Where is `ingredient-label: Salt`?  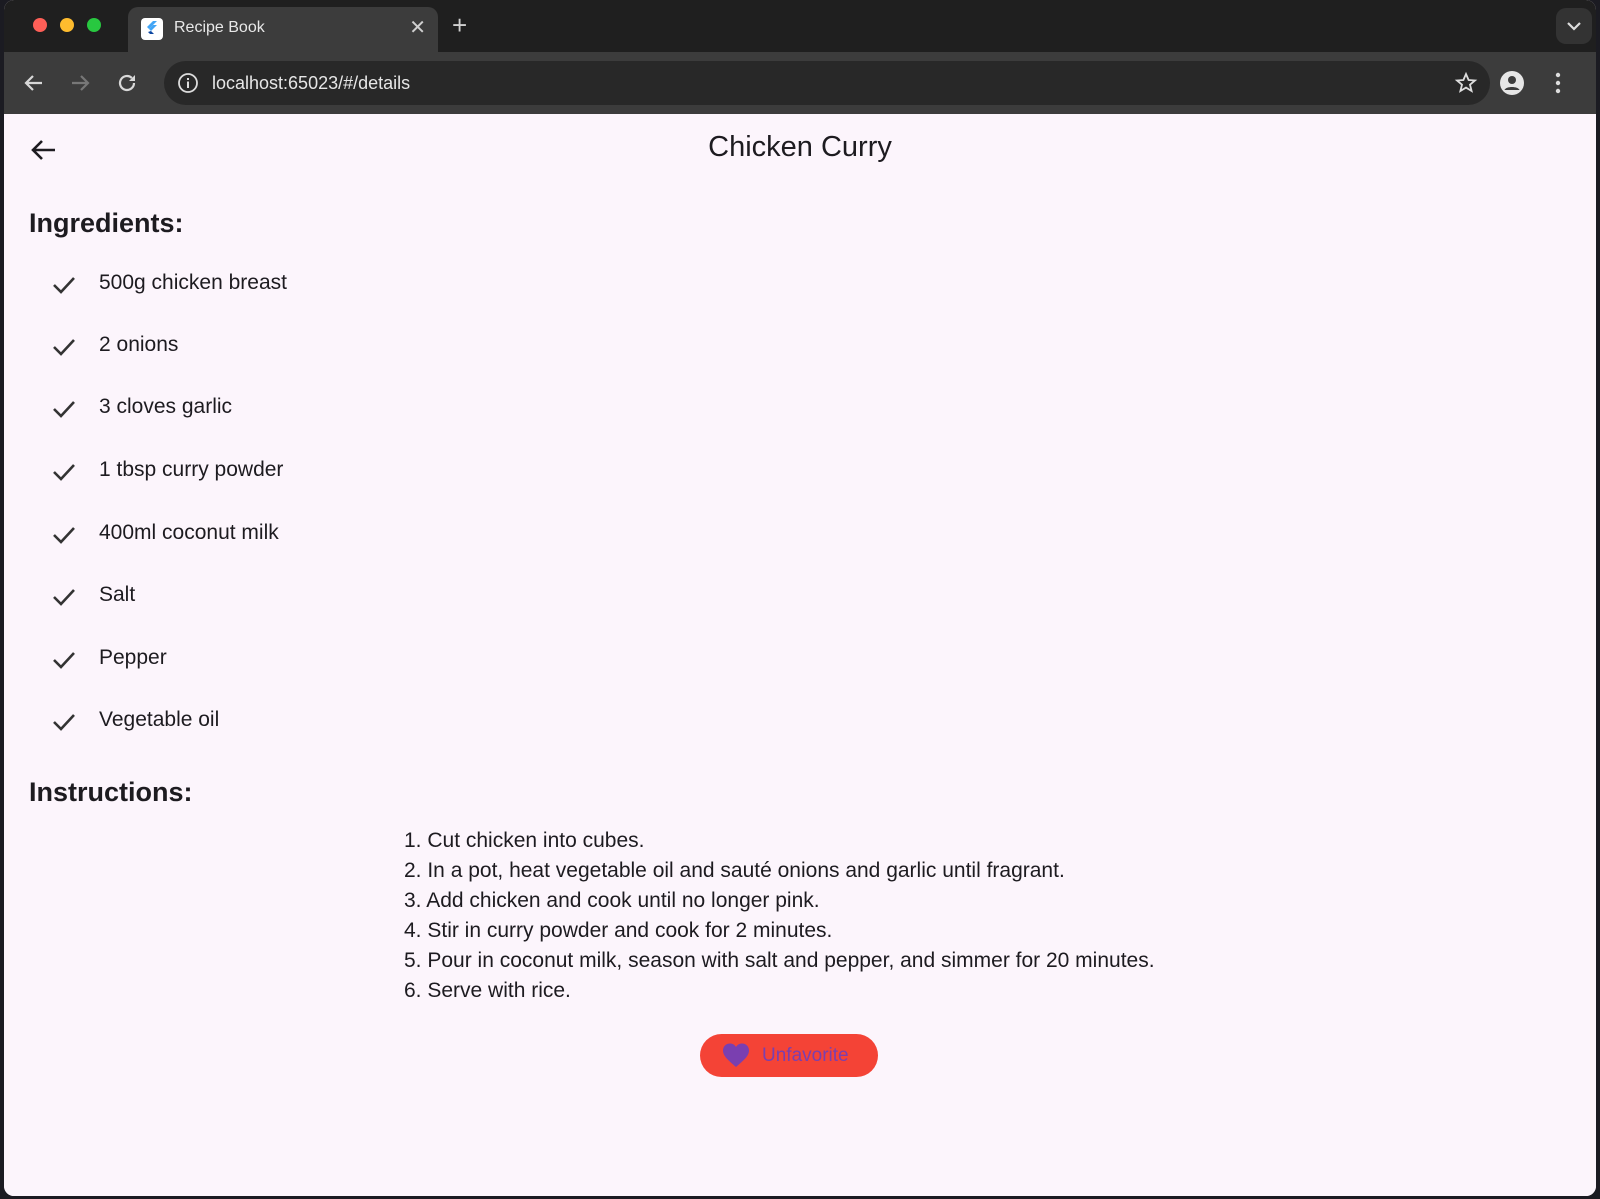 ingredient-label: Salt is located at coordinates (117, 594).